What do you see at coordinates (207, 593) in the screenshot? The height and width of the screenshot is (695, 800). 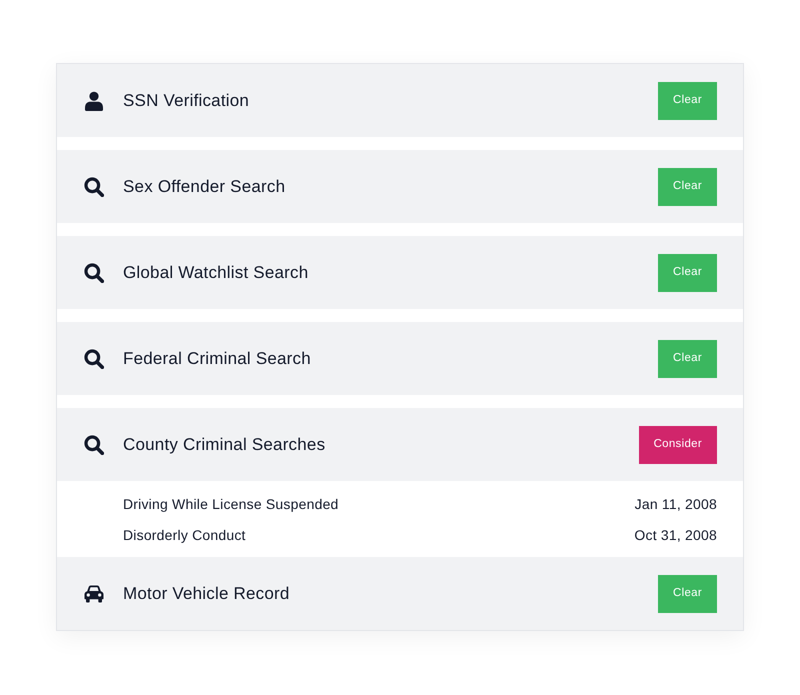 I see `check-title: Motor Vehicle Record` at bounding box center [207, 593].